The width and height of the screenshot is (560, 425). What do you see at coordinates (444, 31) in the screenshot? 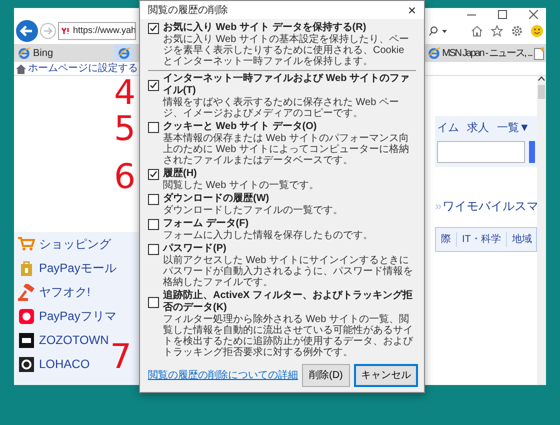
I see `dropdown-caret-icon` at bounding box center [444, 31].